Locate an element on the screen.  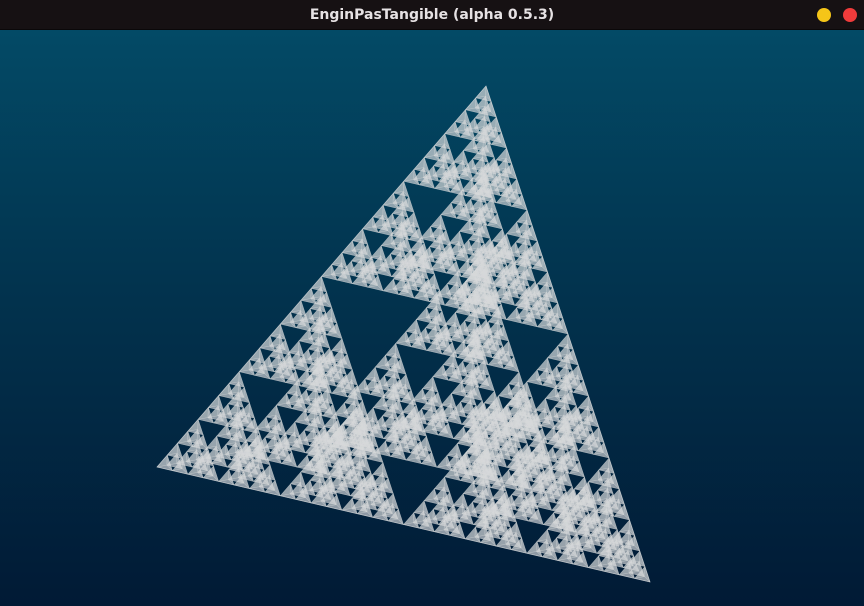
close-button is located at coordinates (850, 15).